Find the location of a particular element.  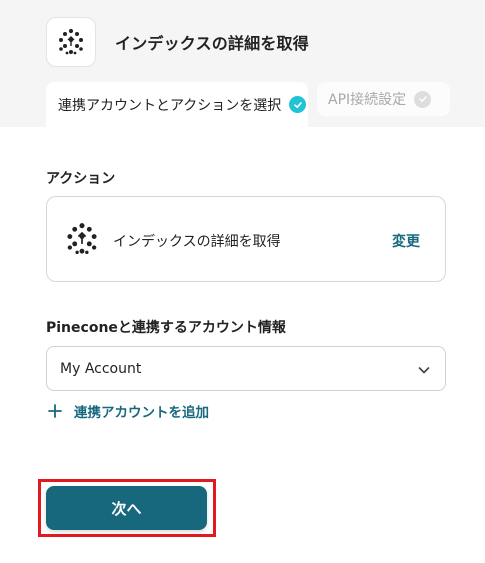

action-name: インデックスの詳細を取得 is located at coordinates (197, 242).